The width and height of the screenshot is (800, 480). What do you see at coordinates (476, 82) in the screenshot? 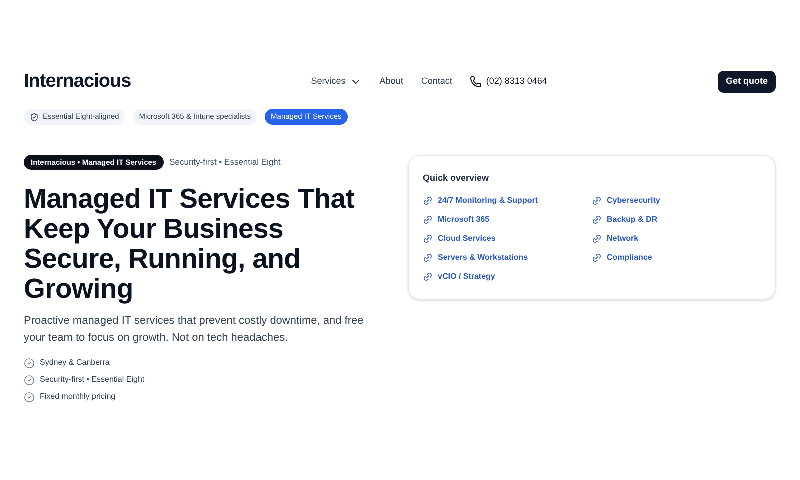
I see `phone-icon` at bounding box center [476, 82].